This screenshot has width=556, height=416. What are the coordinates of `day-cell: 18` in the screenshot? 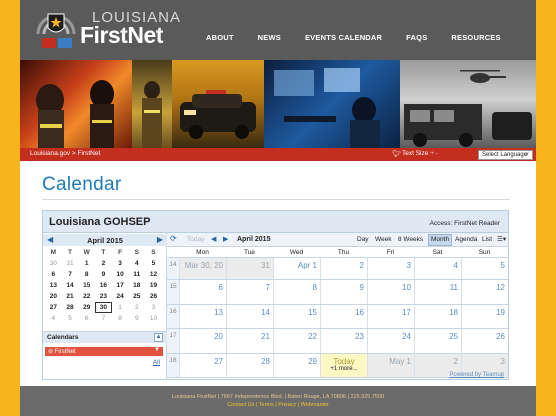 It's located at (437, 316).